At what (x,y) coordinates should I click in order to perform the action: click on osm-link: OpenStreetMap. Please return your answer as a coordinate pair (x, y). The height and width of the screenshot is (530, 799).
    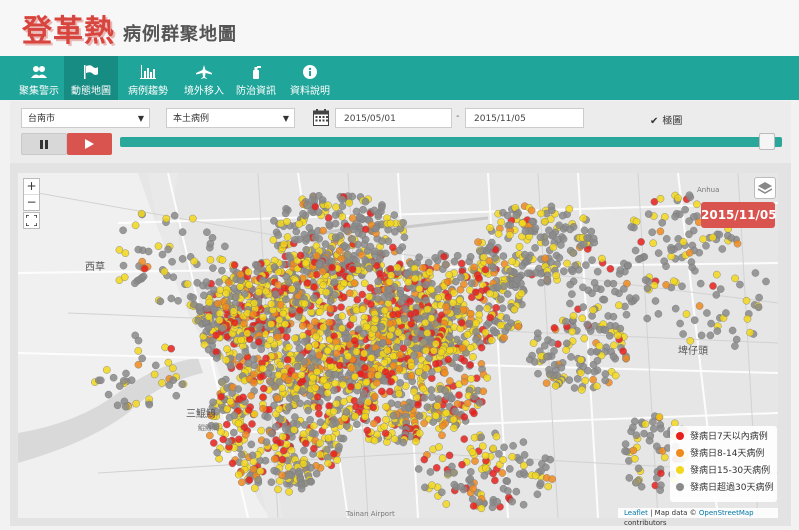
    Looking at the image, I should click on (726, 513).